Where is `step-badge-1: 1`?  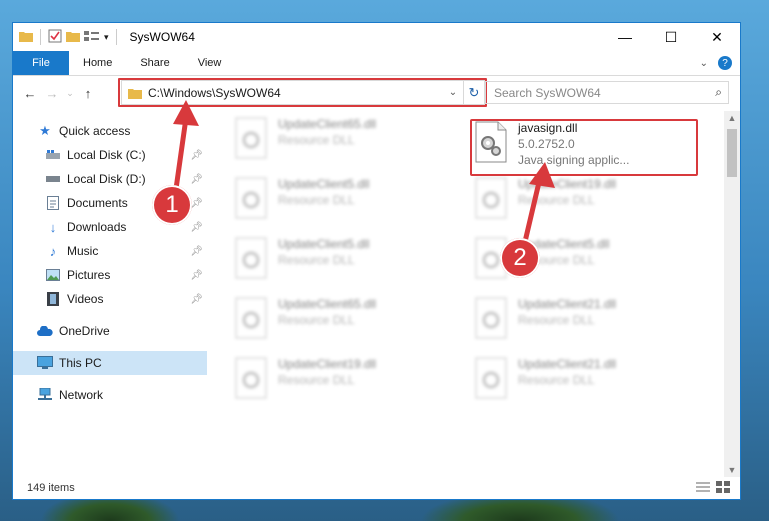
step-badge-1: 1 is located at coordinates (172, 205).